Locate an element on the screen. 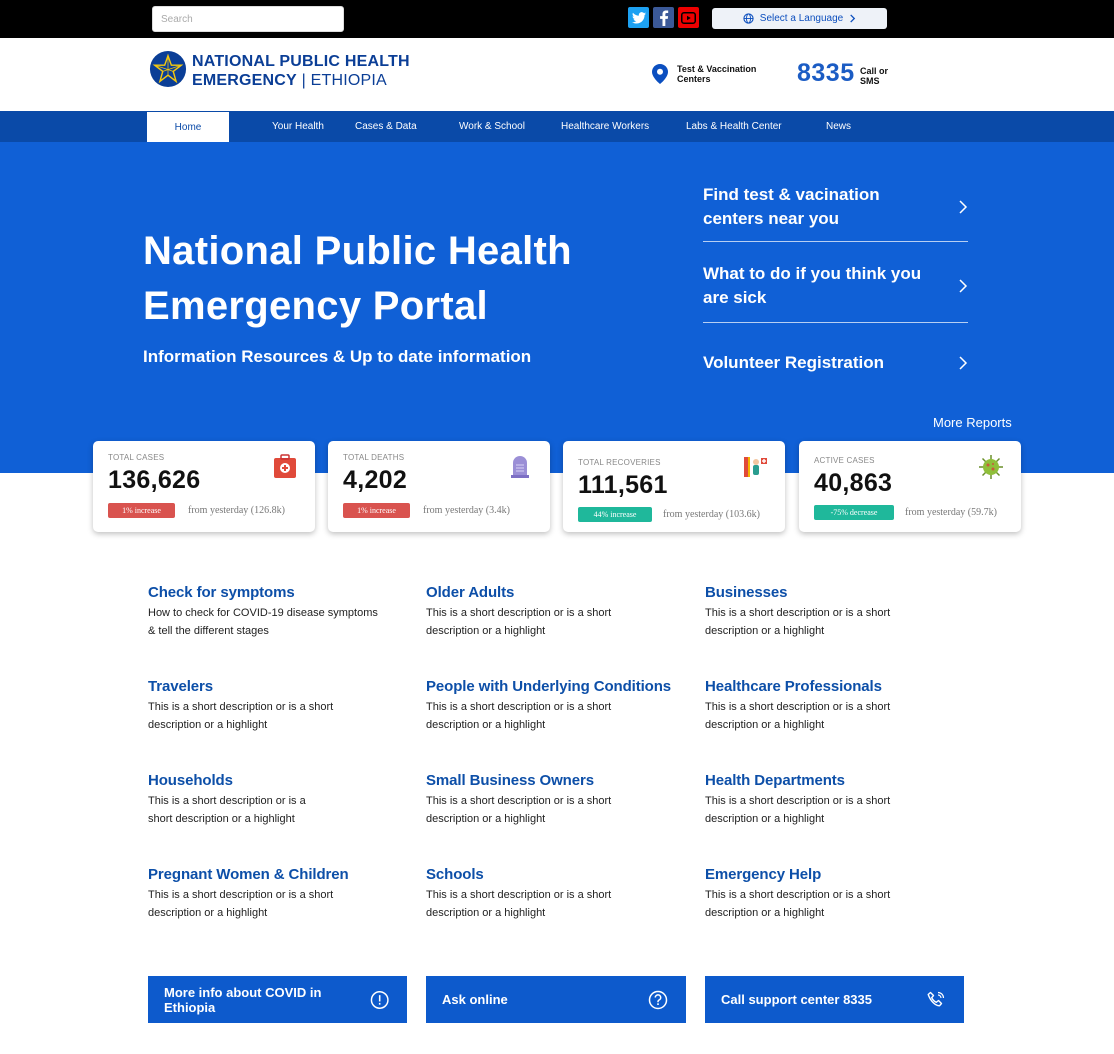  tombstone-icon is located at coordinates (520, 467).